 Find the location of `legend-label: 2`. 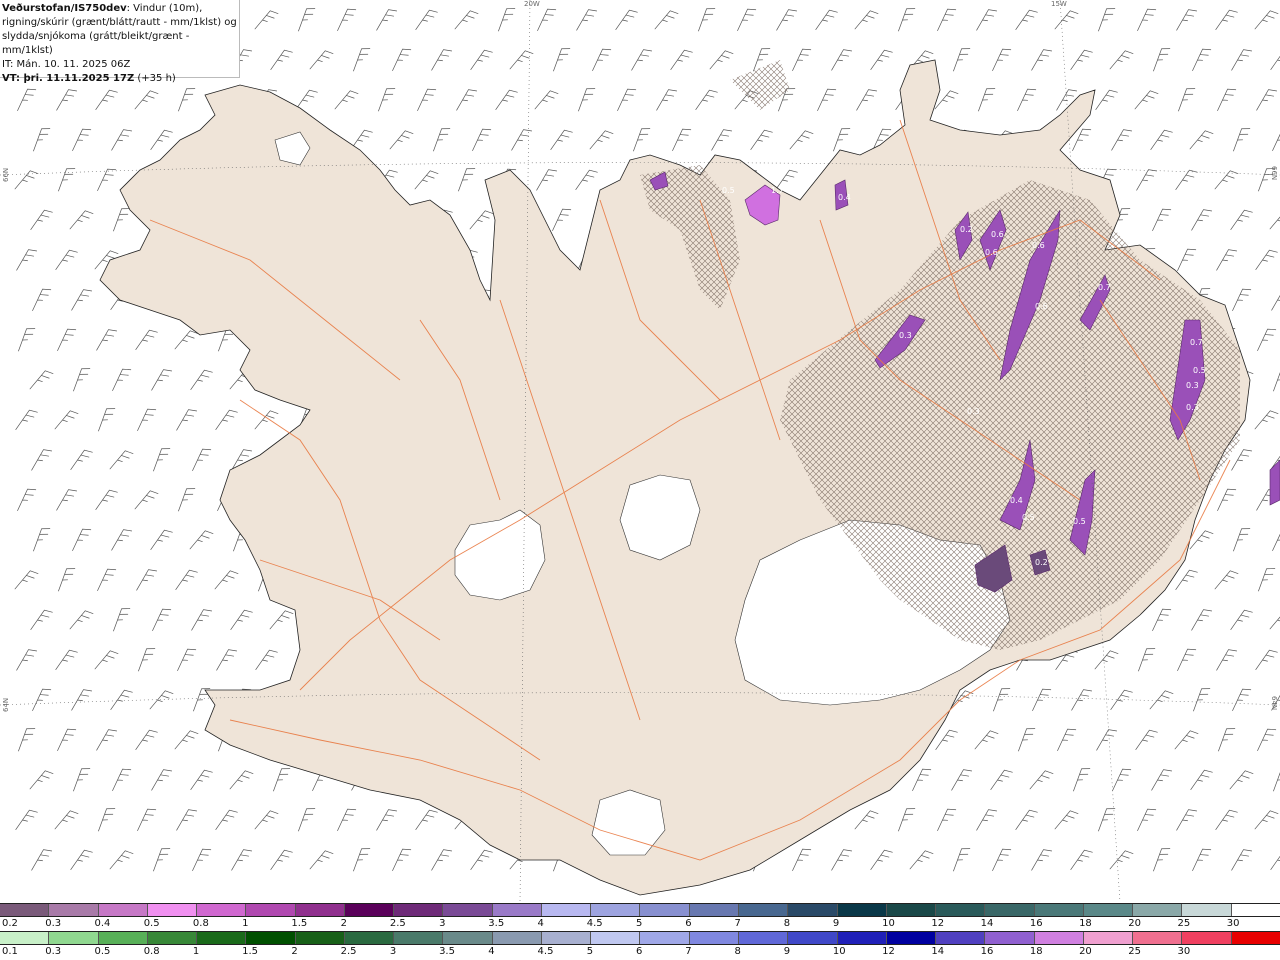

legend-label: 2 is located at coordinates (343, 923).